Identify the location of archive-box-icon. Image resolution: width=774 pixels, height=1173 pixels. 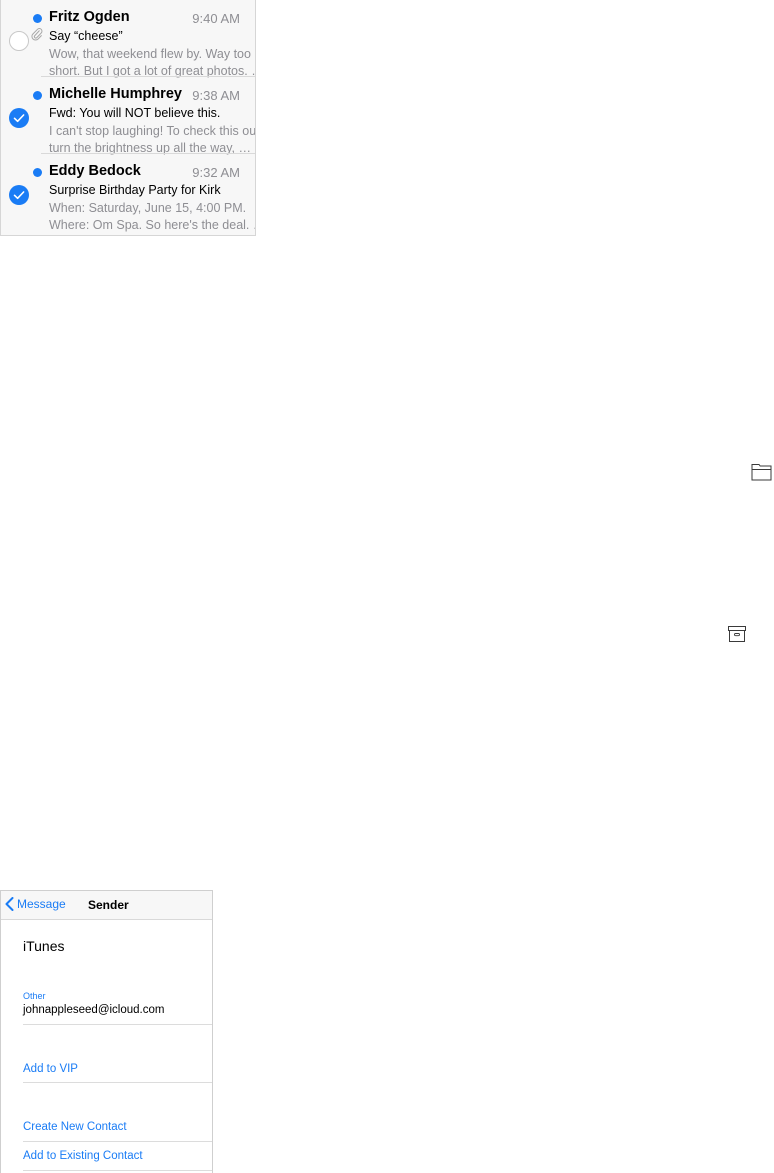
(737, 634).